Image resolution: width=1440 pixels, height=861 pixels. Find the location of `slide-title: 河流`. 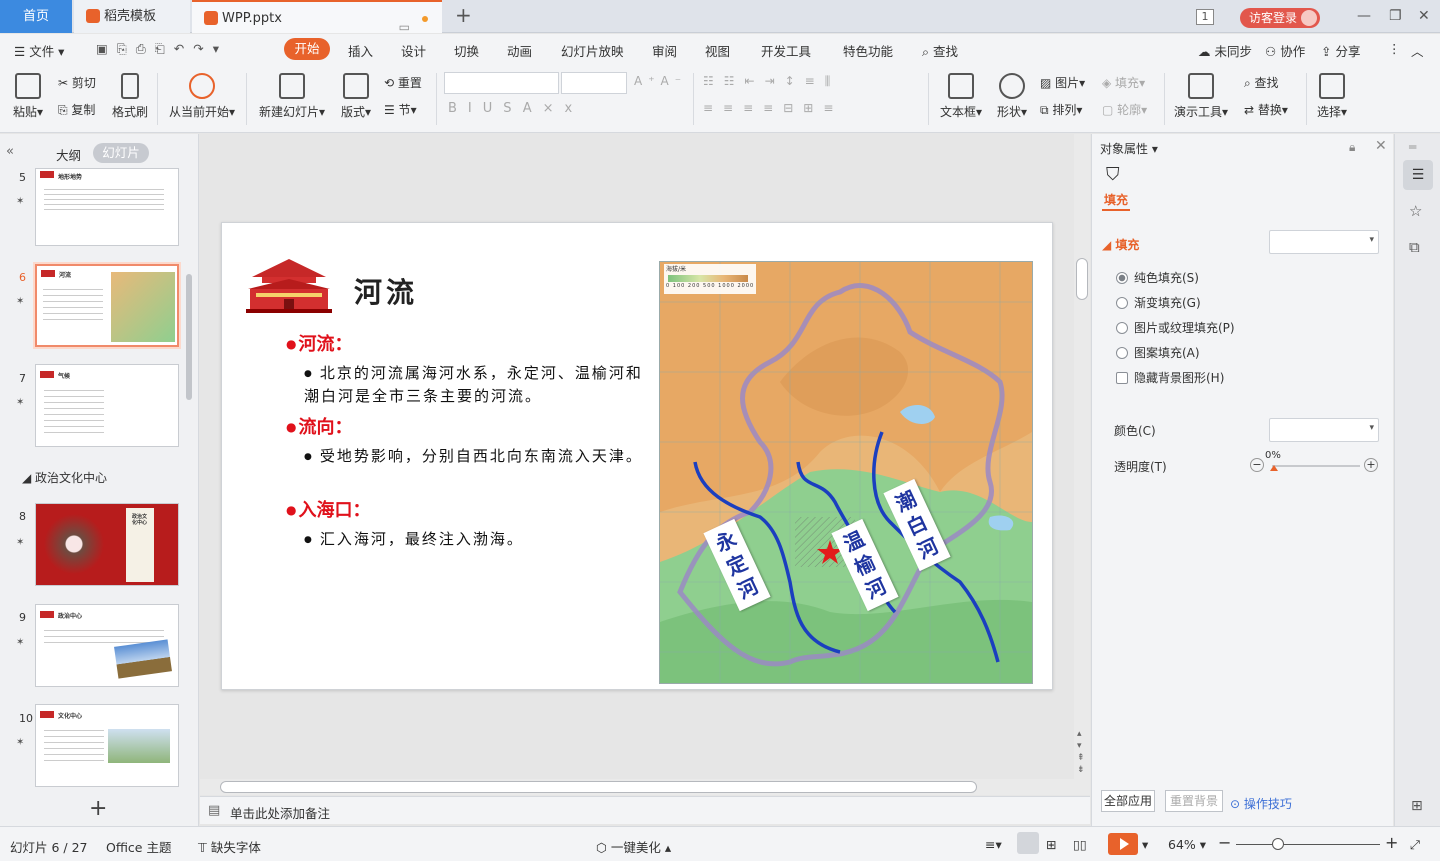

slide-title: 河流 is located at coordinates (386, 291).